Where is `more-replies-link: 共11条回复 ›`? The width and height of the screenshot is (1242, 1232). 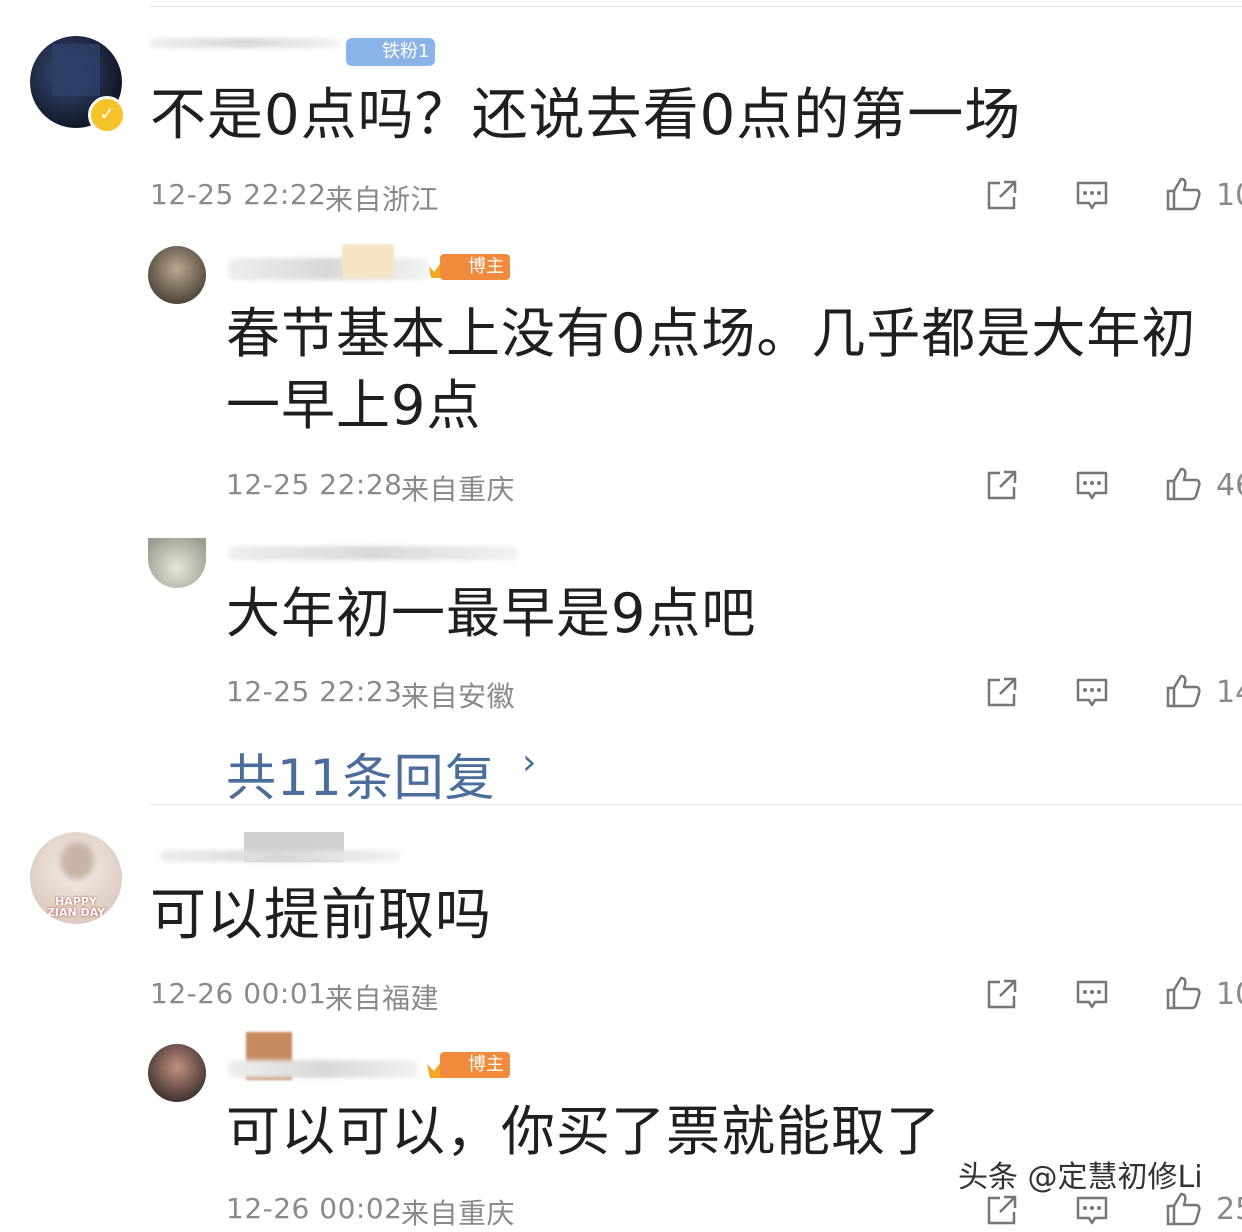 more-replies-link: 共11条回复 › is located at coordinates (391, 772).